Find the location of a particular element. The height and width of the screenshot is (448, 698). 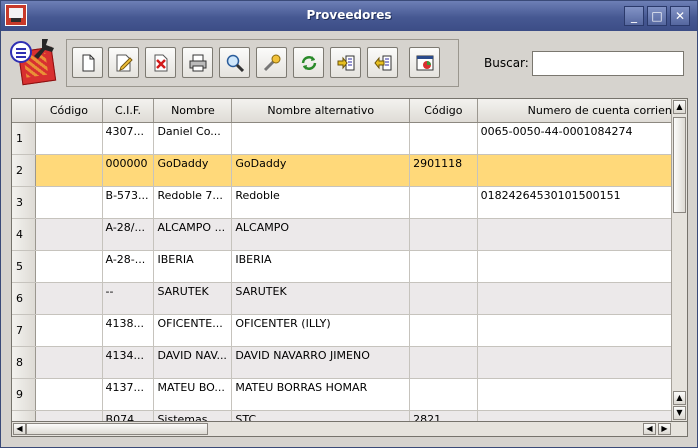

scroll-down-arrow-upper: ▲ is located at coordinates (679, 398).